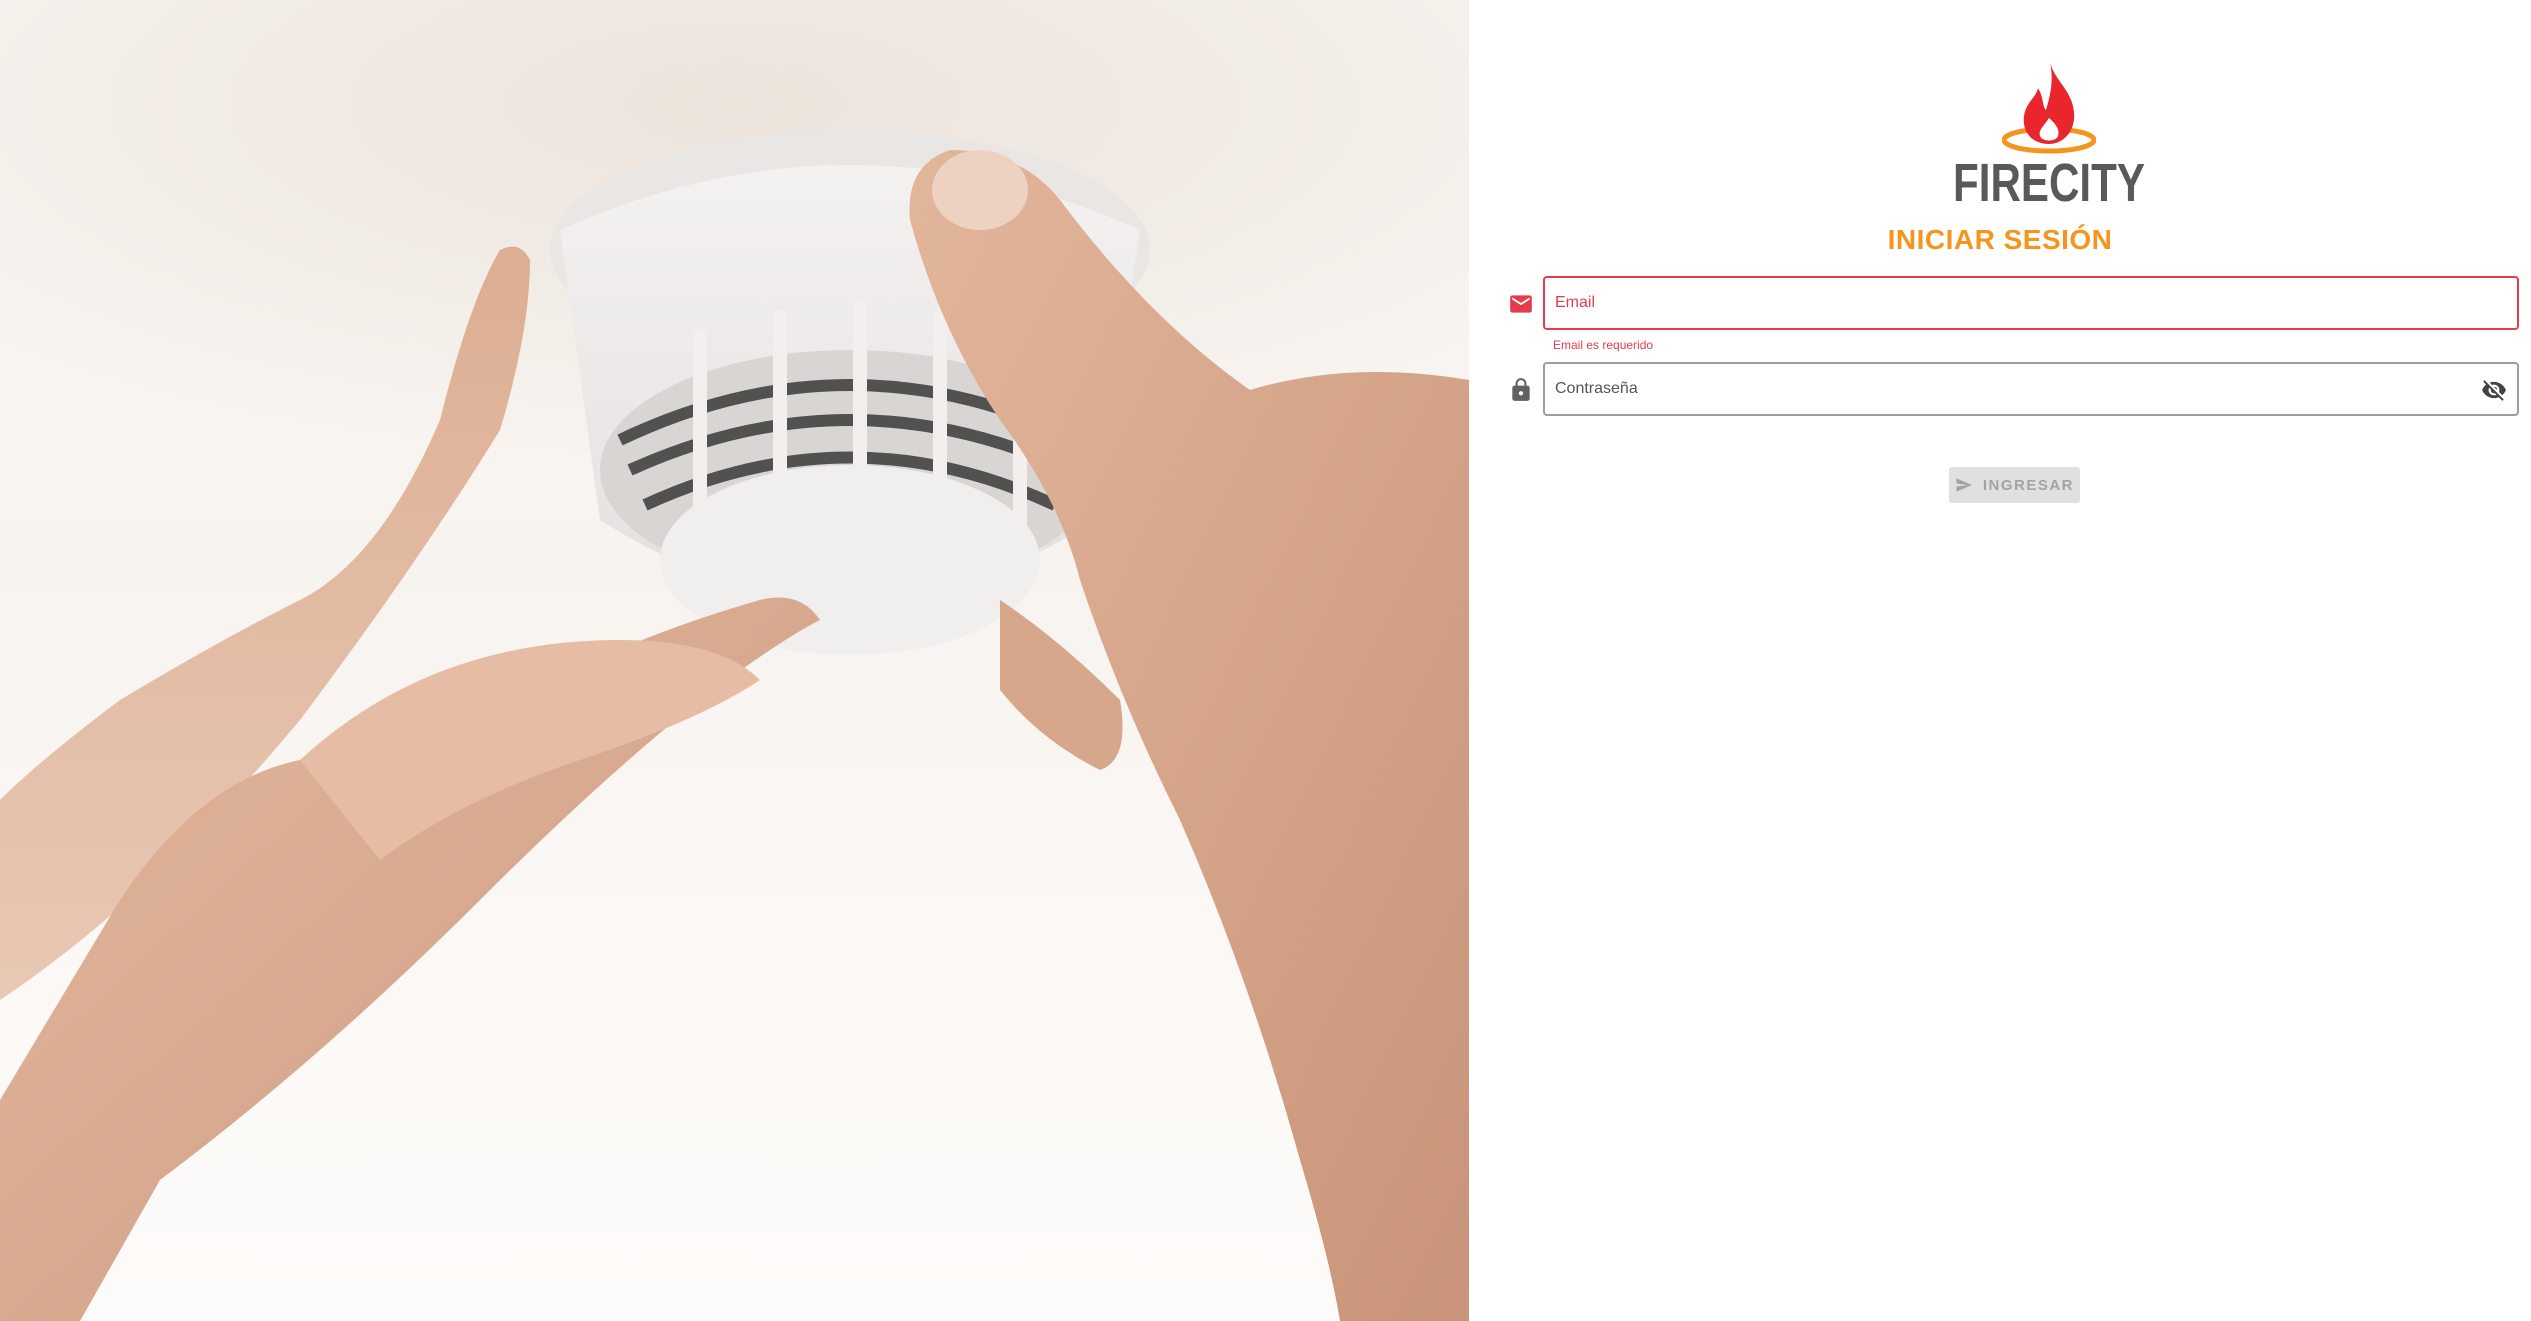 The width and height of the screenshot is (2531, 1321). I want to click on flame-logo-icon, so click(2049, 108).